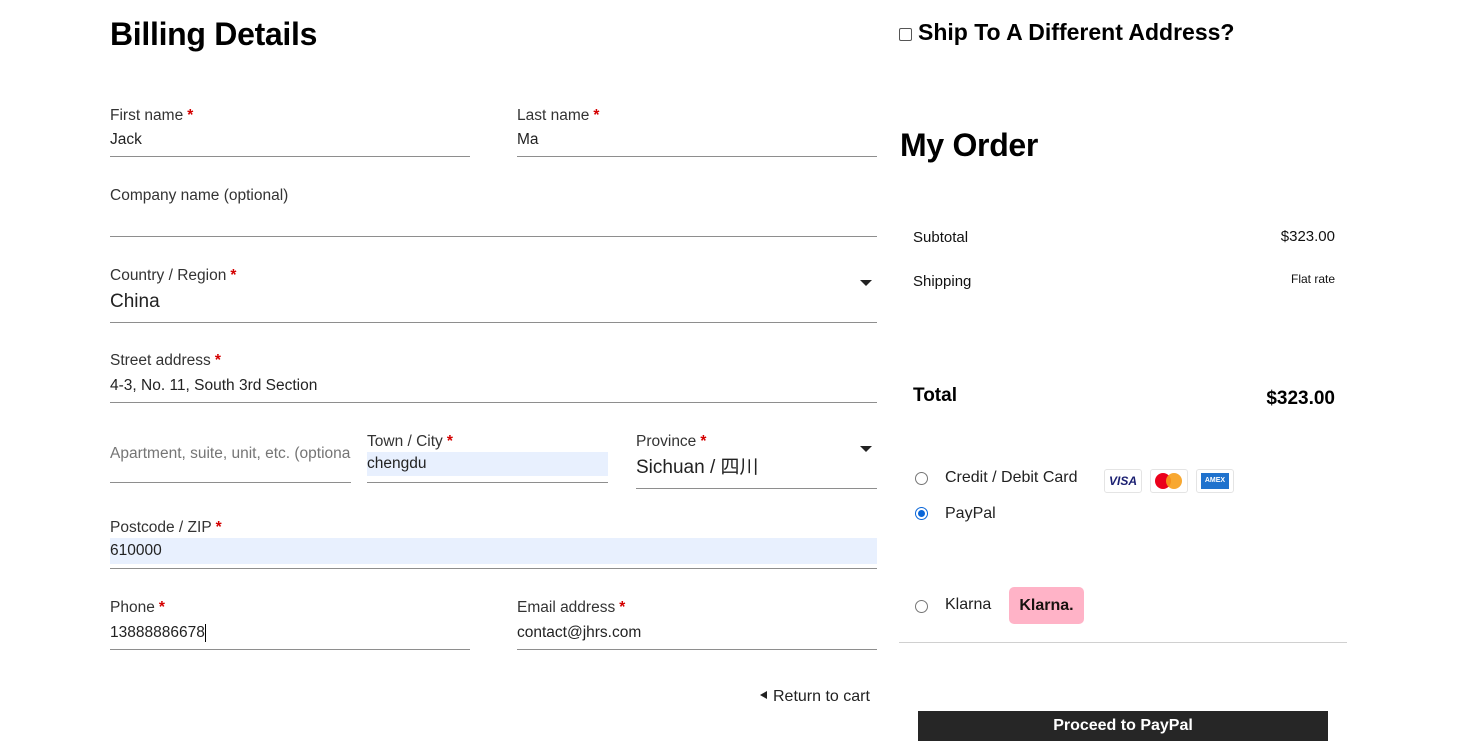 This screenshot has width=1467, height=749. What do you see at coordinates (935, 395) in the screenshot?
I see `total-label: Total` at bounding box center [935, 395].